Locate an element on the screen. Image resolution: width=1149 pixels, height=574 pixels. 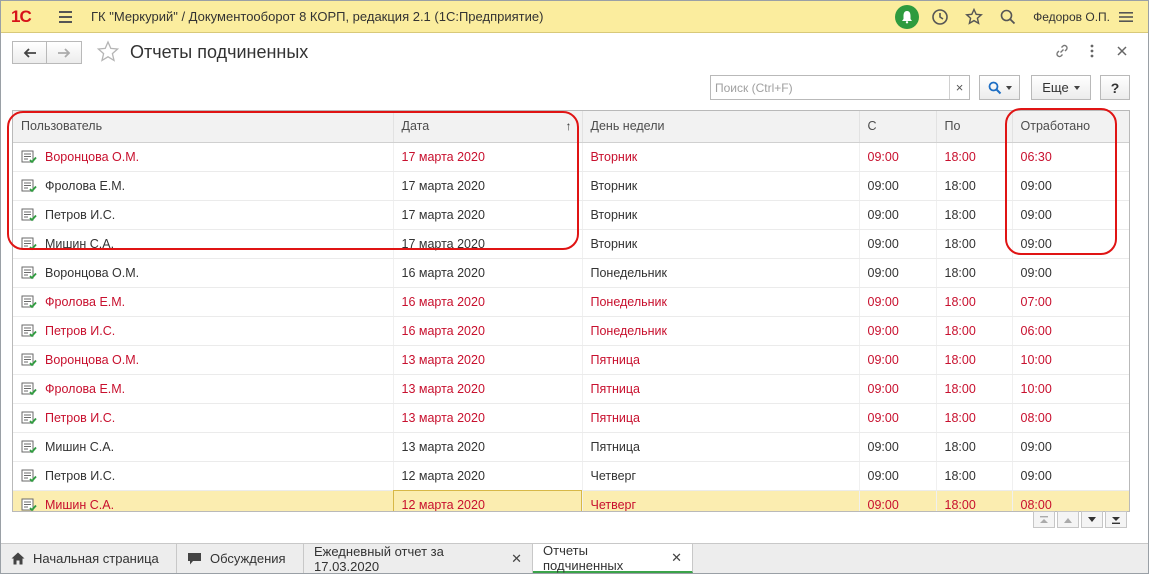
scroll-down-button is located at coordinates (1092, 519).